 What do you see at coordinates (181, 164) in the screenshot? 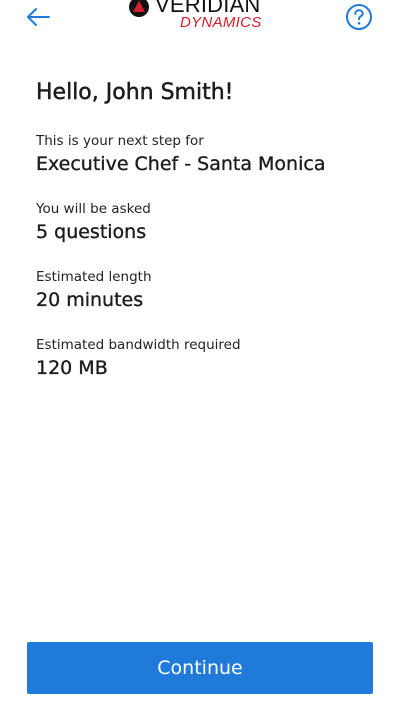
I see `info-value: Executive Chef - Santa Monica` at bounding box center [181, 164].